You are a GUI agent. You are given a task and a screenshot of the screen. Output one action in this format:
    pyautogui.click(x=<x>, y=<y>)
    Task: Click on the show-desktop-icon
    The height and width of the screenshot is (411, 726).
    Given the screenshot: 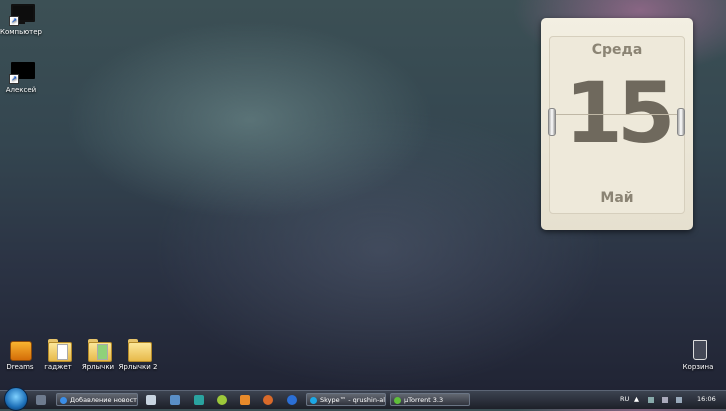 What is the action you would take?
    pyautogui.click(x=41, y=400)
    